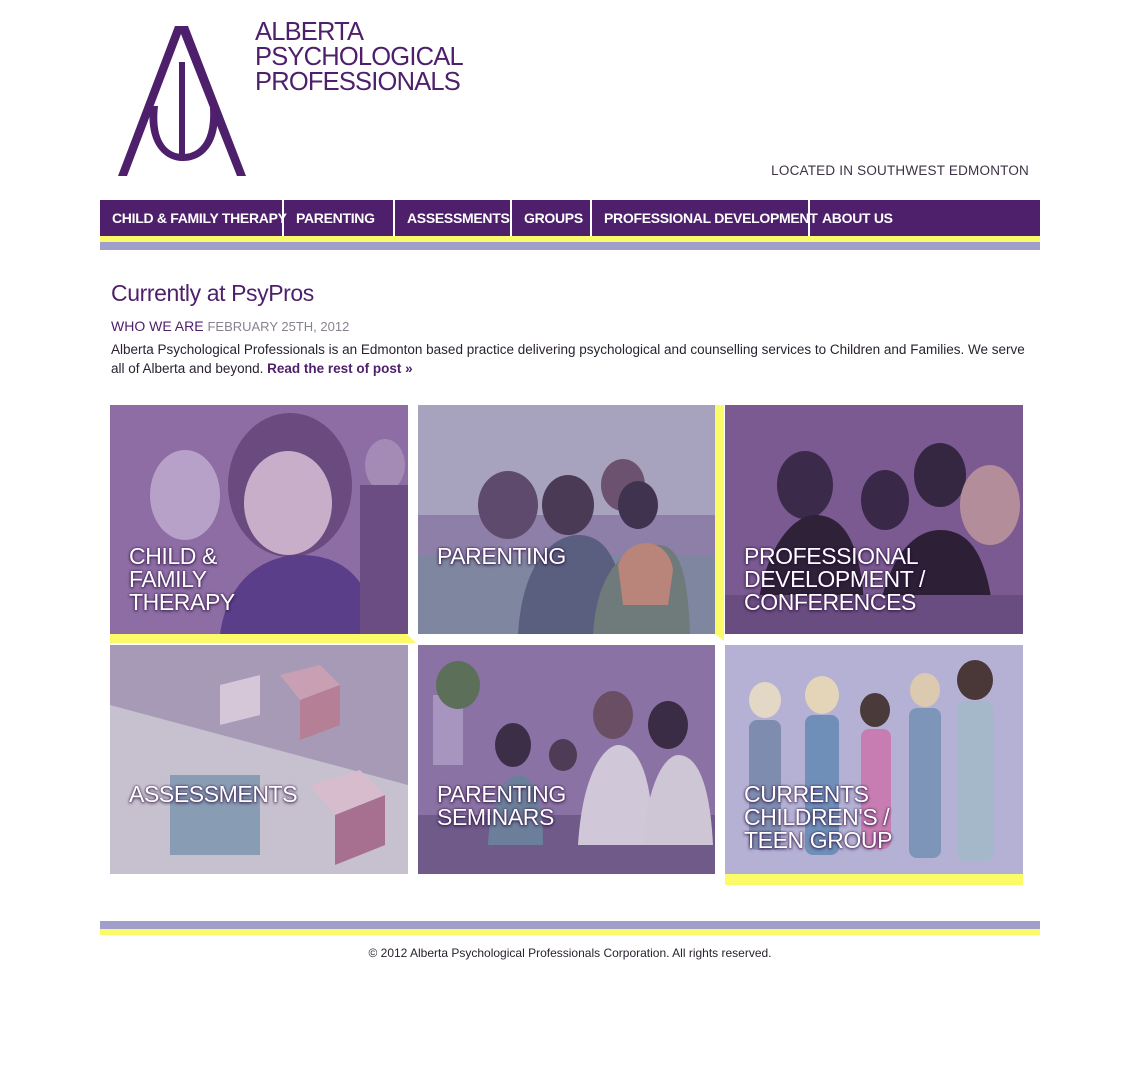  What do you see at coordinates (309, 32) in the screenshot?
I see `logo-line-1: ALBERTA` at bounding box center [309, 32].